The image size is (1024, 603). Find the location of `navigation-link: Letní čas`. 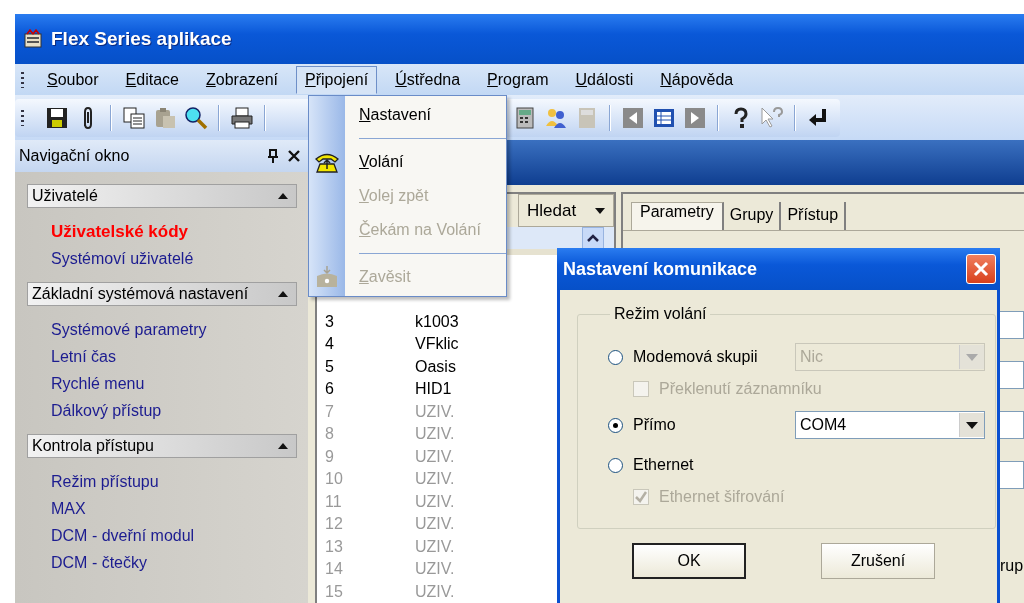

navigation-link: Letní čas is located at coordinates (83, 356).